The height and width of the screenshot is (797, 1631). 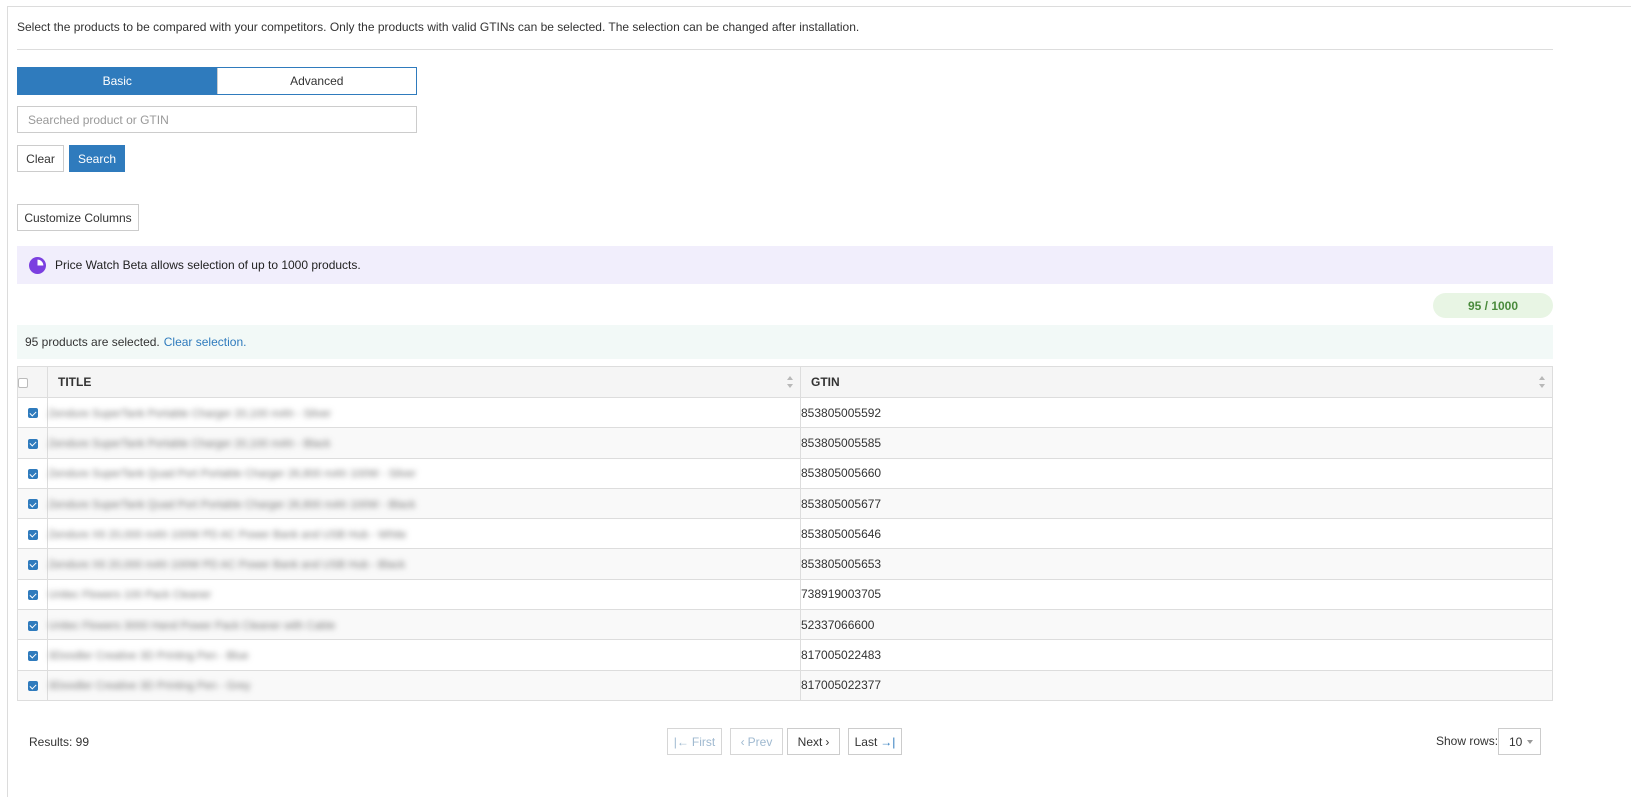 I want to click on gtin-cell: 853805005677, so click(x=1176, y=503).